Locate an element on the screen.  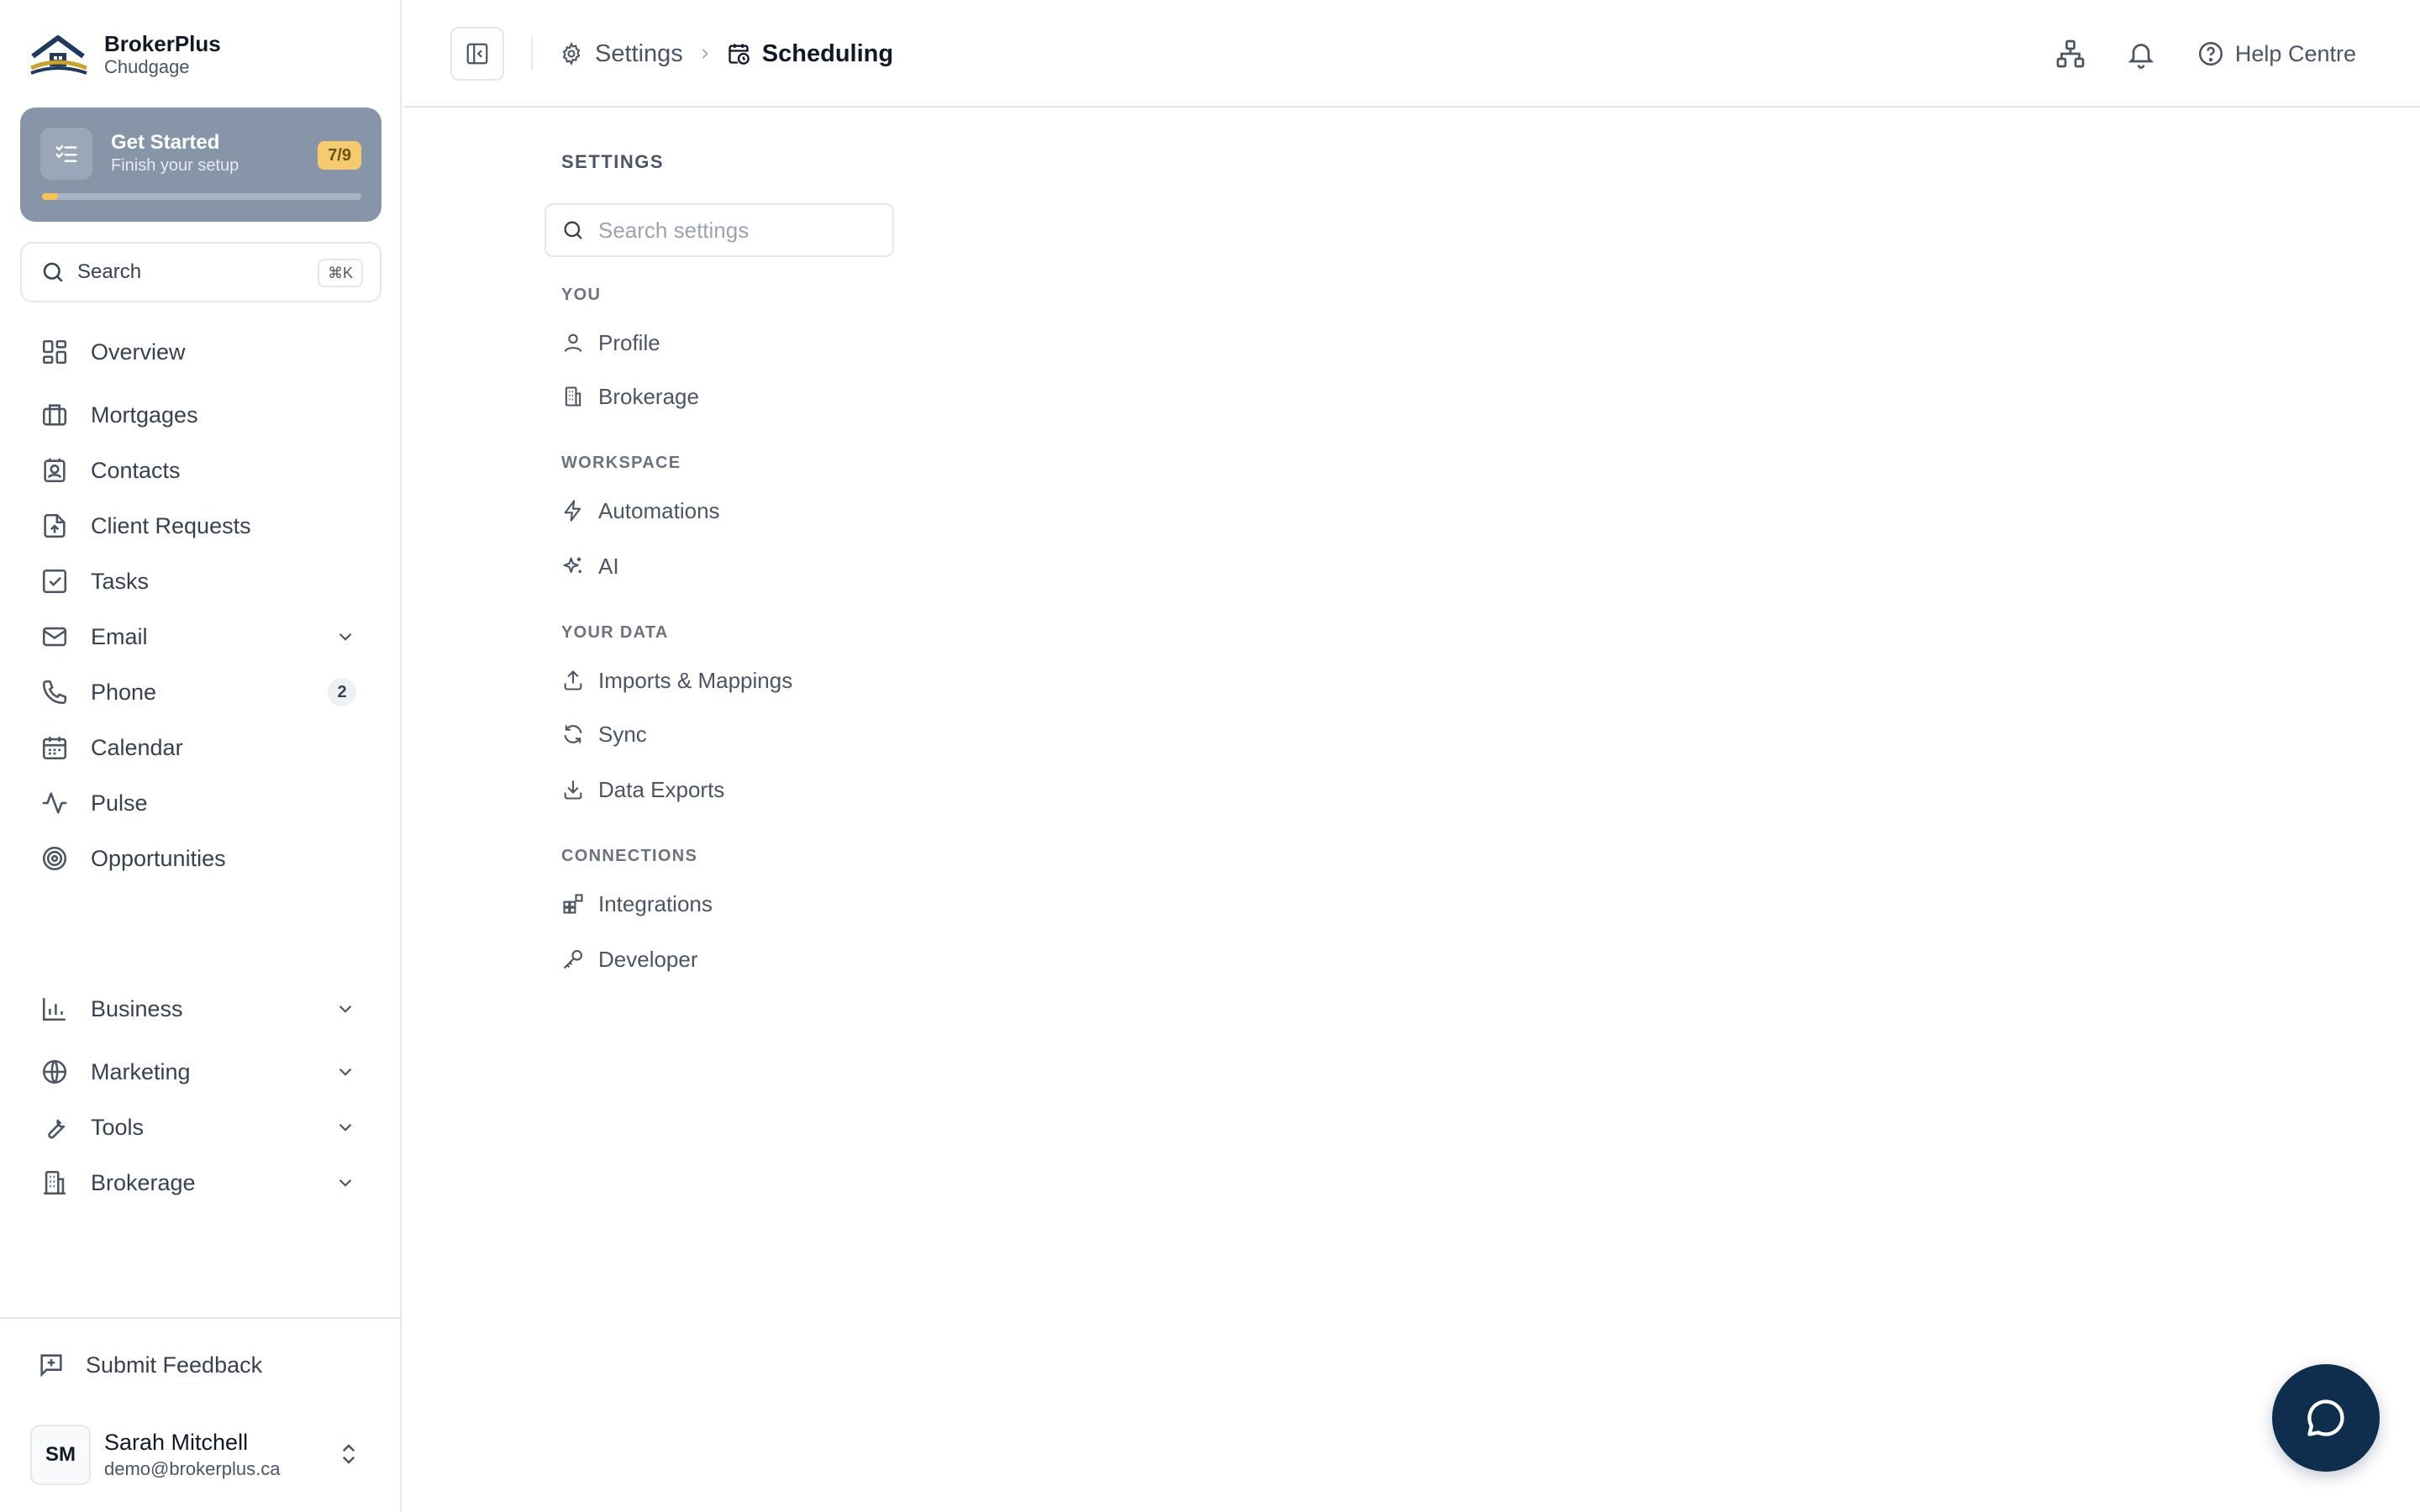
user-menu: SM Sarah Mitchell demo@brokerplus.ca is located at coordinates (202, 1455).